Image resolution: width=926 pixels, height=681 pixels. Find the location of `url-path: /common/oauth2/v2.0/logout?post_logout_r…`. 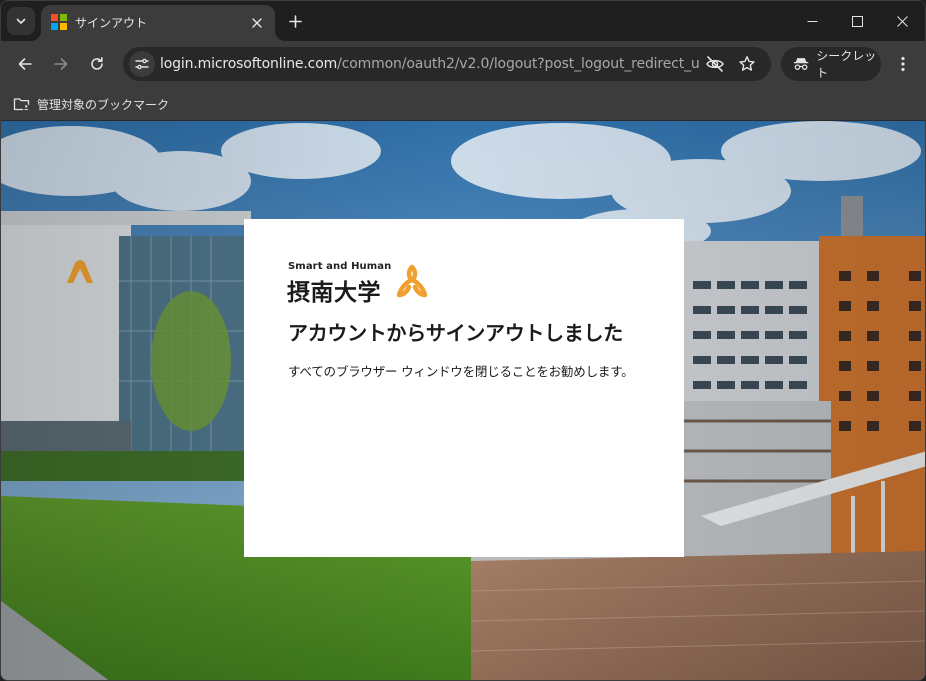

url-path: /common/oauth2/v2.0/logout?post_logout_r… is located at coordinates (518, 64).